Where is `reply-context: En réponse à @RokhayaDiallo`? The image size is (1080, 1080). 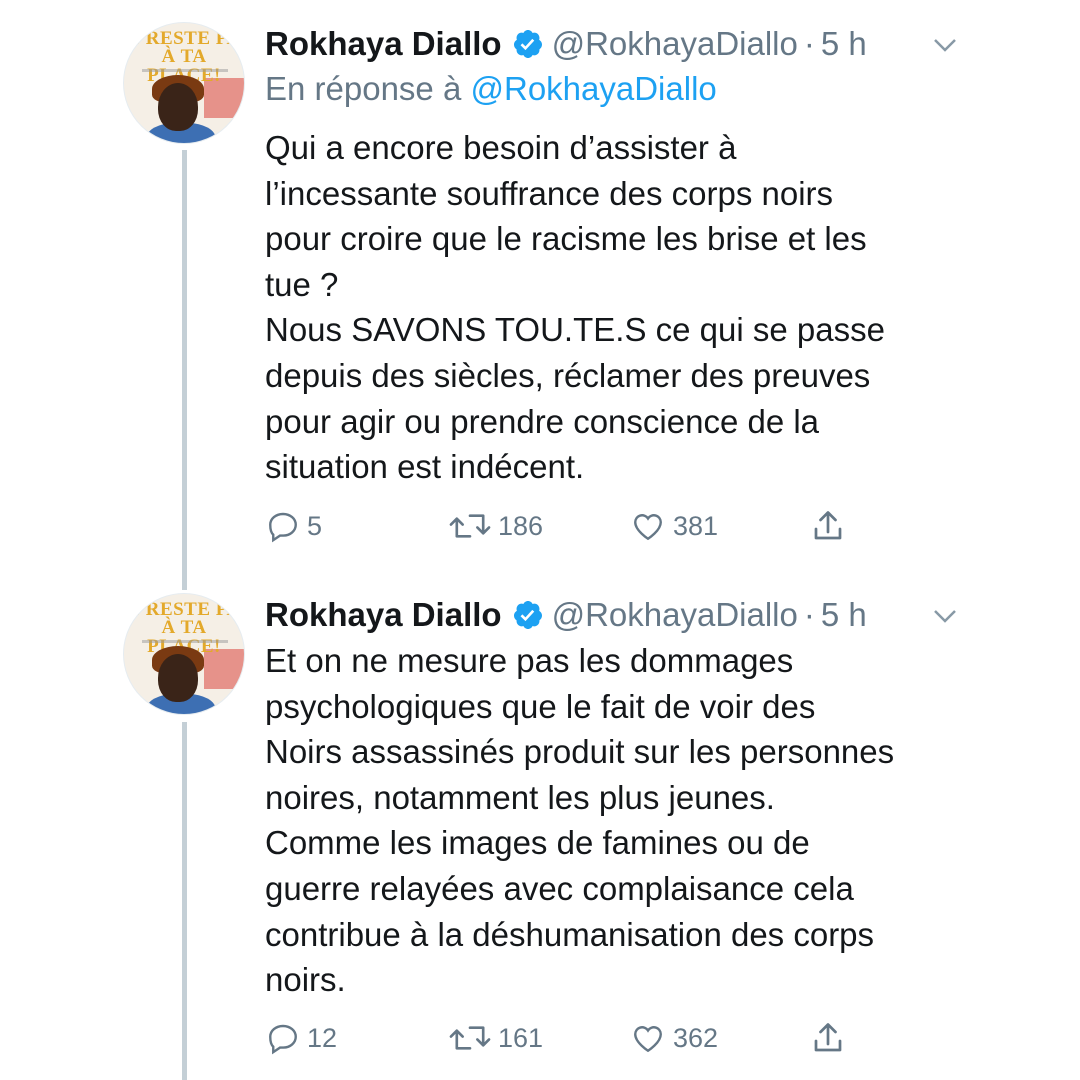
reply-context: En réponse à @RokhayaDiallo is located at coordinates (491, 89).